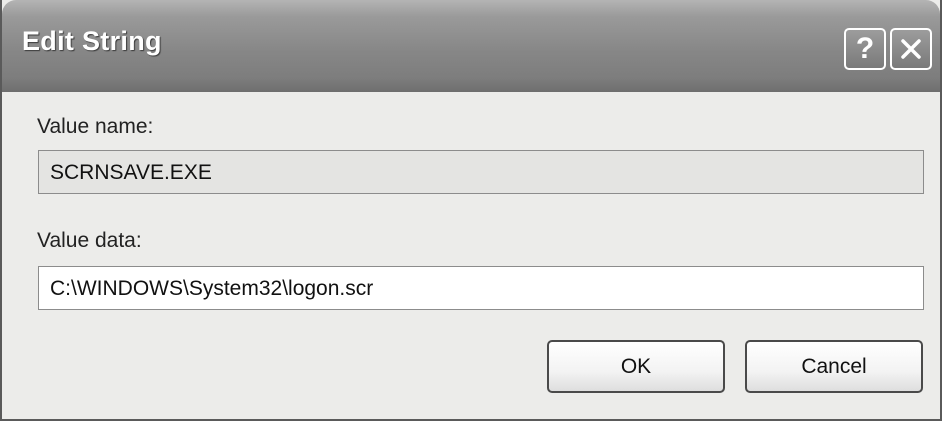  What do you see at coordinates (92, 41) in the screenshot?
I see `window-title: Edit String` at bounding box center [92, 41].